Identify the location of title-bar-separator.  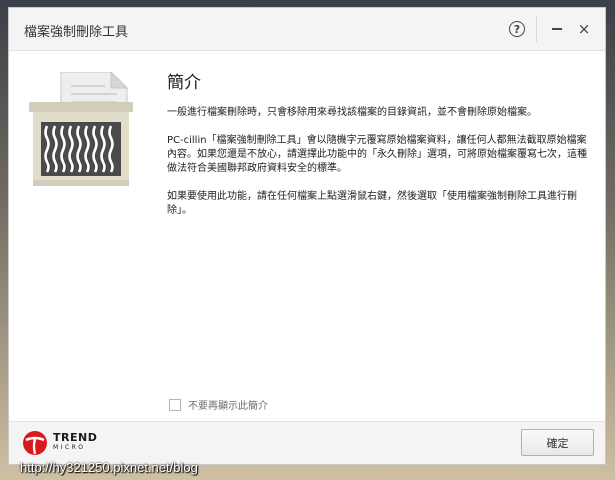
(536, 29).